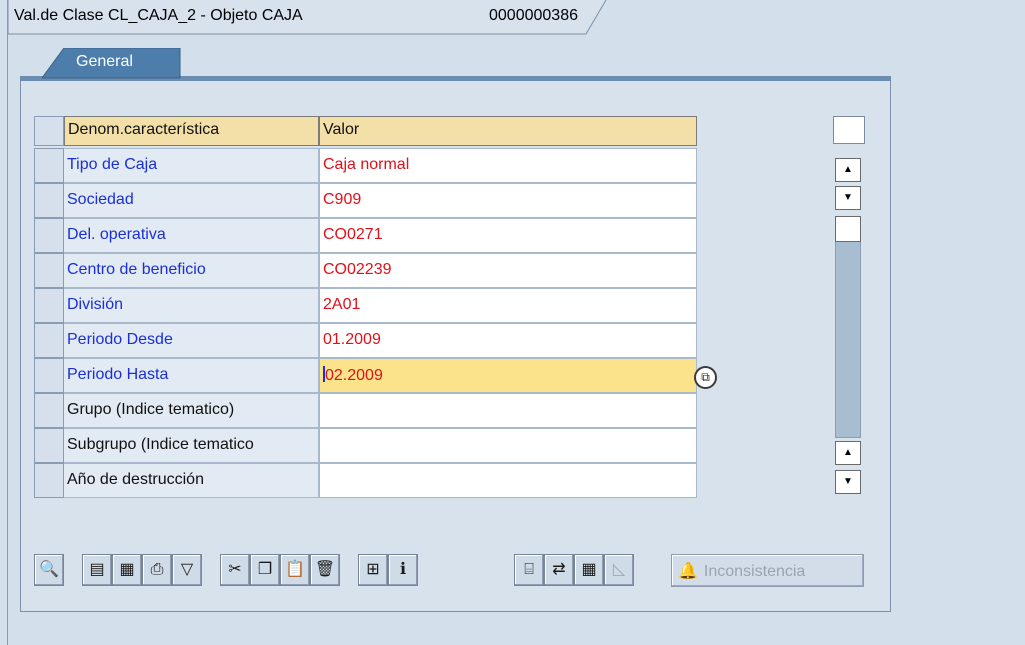 Image resolution: width=1025 pixels, height=645 pixels. I want to click on table-scrollbar: ▲ ▼ ▲ ▼, so click(849, 306).